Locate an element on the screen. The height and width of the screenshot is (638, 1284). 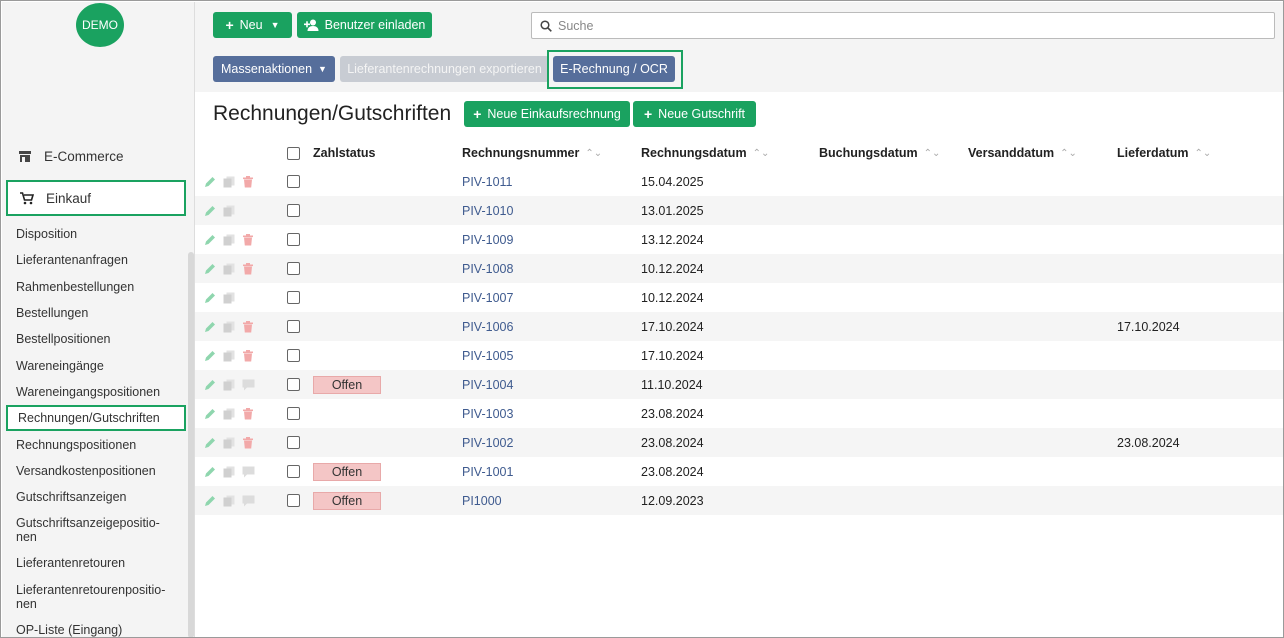
invoice-number-link: PIV-1008 is located at coordinates (487, 269).